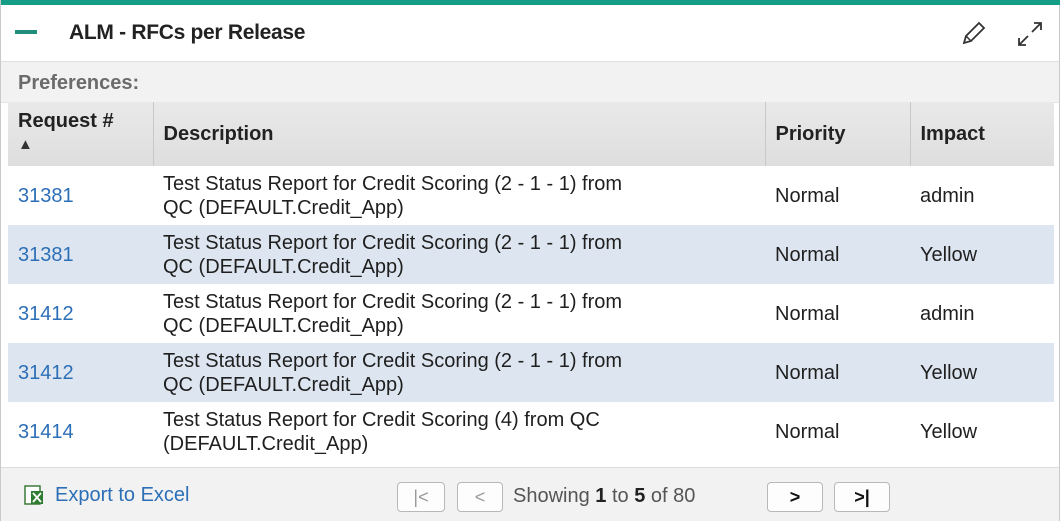  Describe the element at coordinates (640, 496) in the screenshot. I see `range-end: 5` at that location.